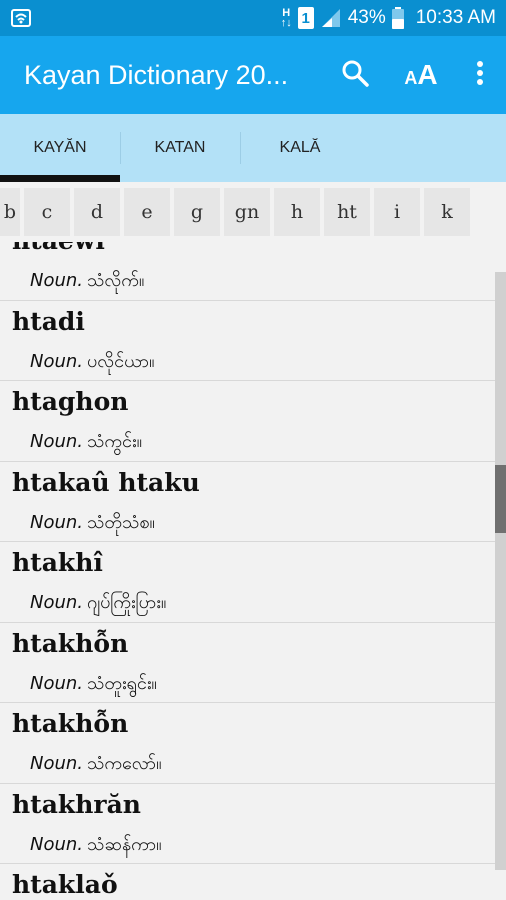 The image size is (506, 900). What do you see at coordinates (253, 18) in the screenshot?
I see `status-bar: H ↑↓ 1 43% 10:33 AM` at bounding box center [253, 18].